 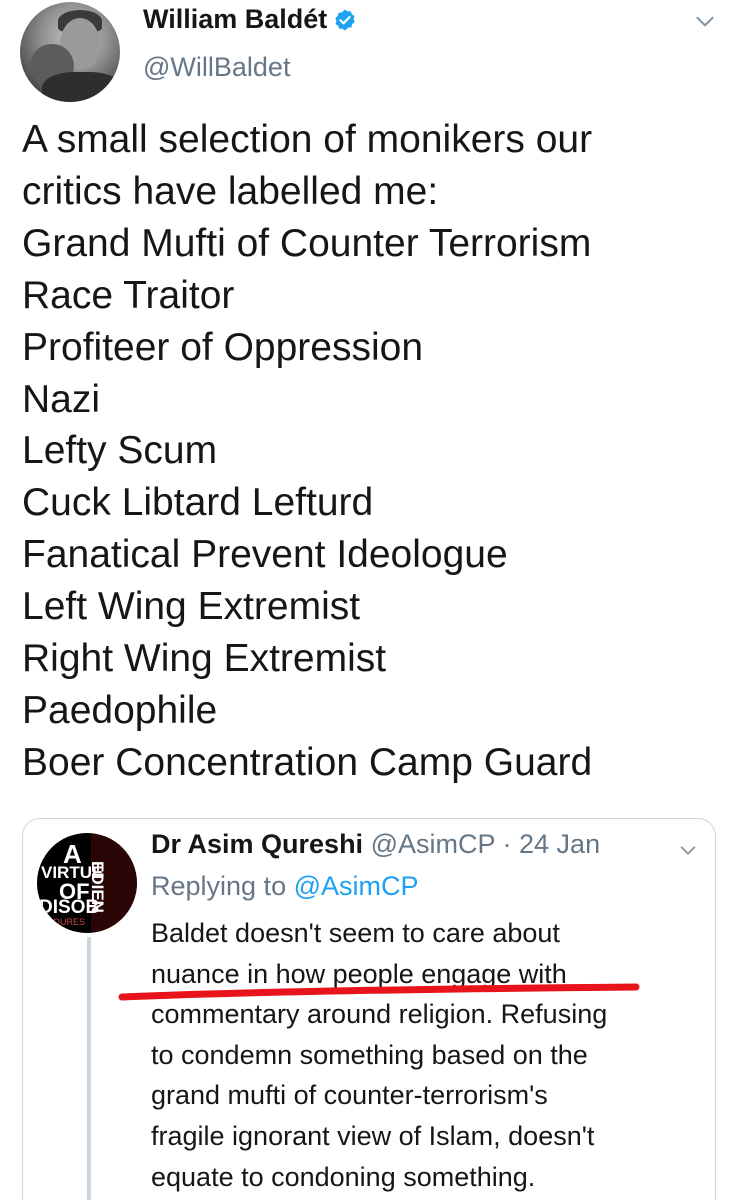 What do you see at coordinates (64, 922) in the screenshot?
I see `avatar-cover-text: M QURES` at bounding box center [64, 922].